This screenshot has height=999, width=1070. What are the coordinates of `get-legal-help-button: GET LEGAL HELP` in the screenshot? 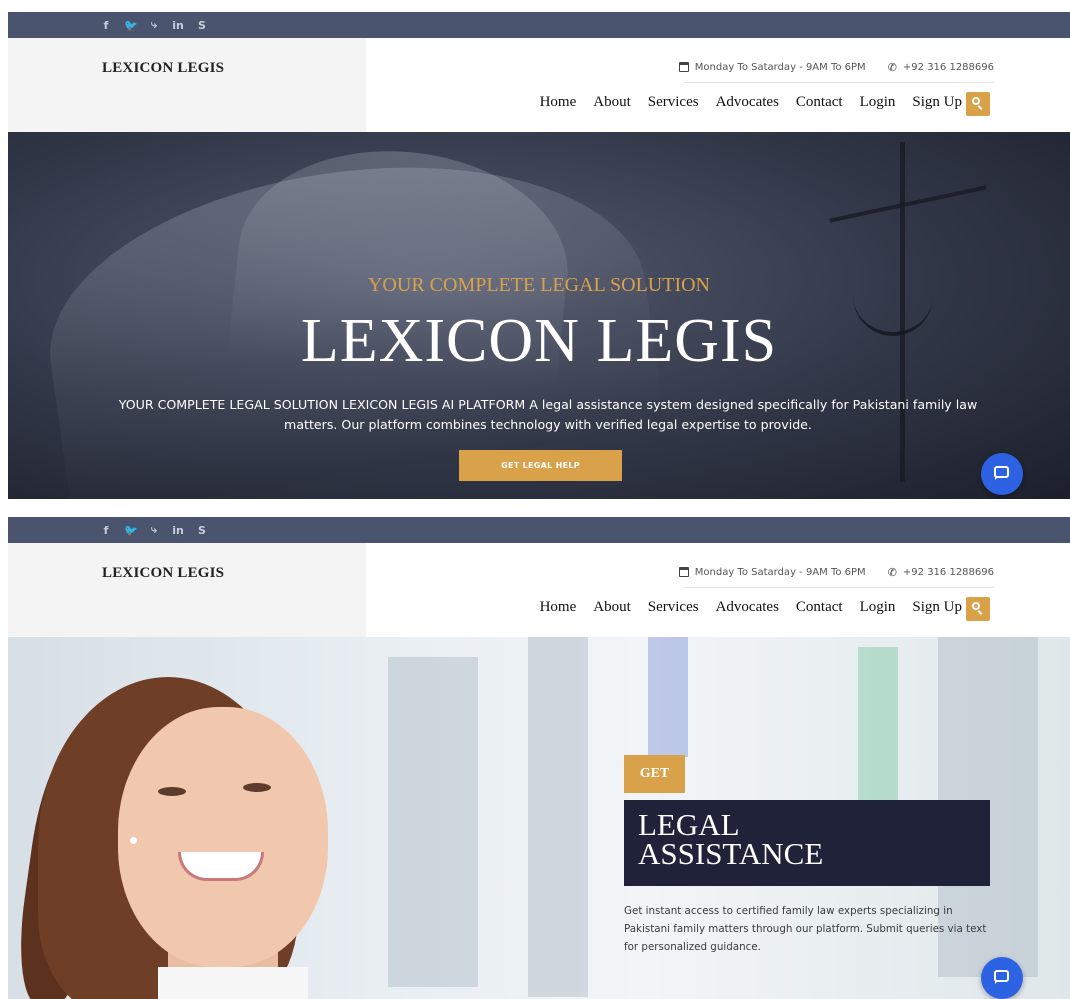 It's located at (540, 465).